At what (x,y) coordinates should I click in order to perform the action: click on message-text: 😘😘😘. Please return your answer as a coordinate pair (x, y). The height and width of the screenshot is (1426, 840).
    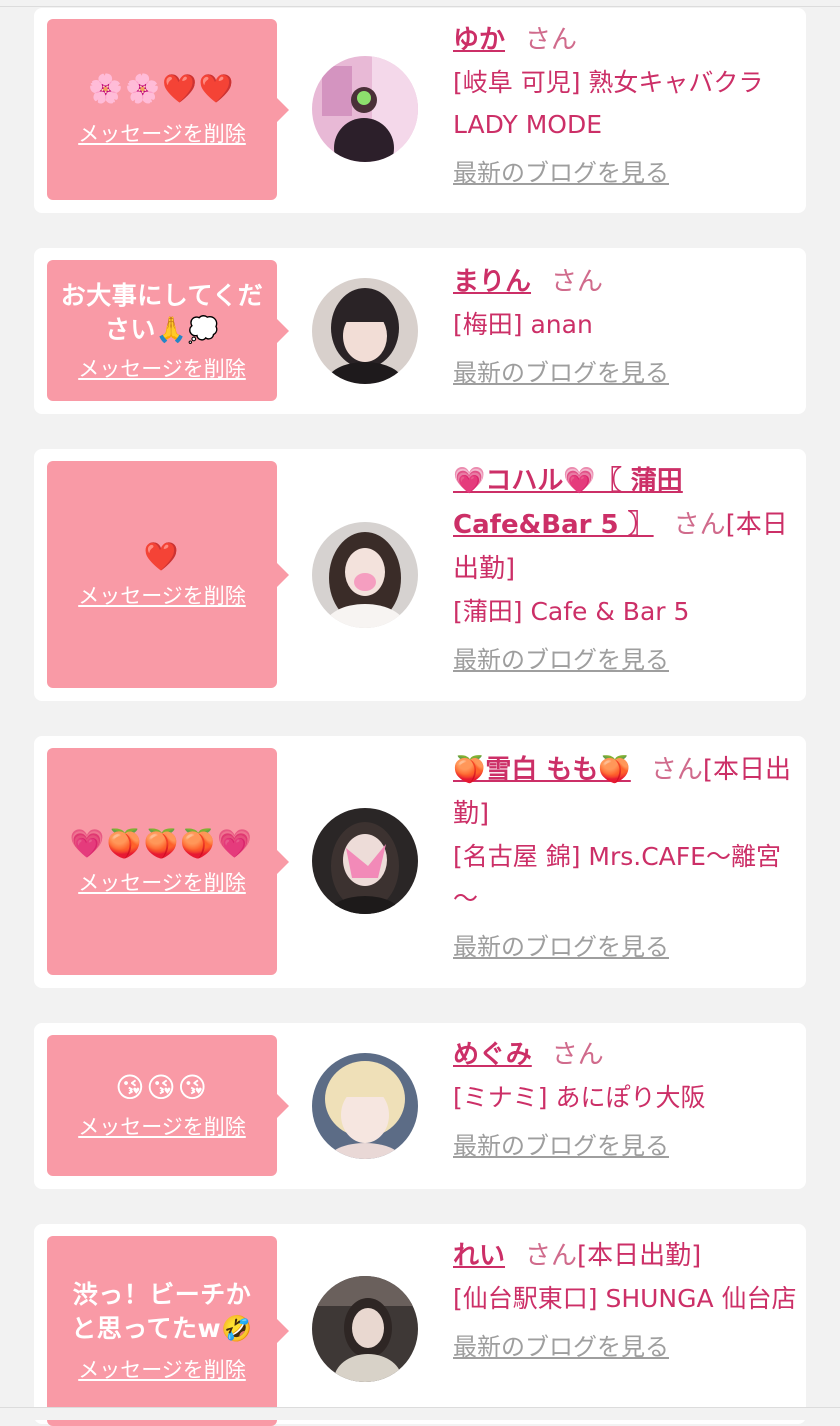
    Looking at the image, I should click on (162, 1087).